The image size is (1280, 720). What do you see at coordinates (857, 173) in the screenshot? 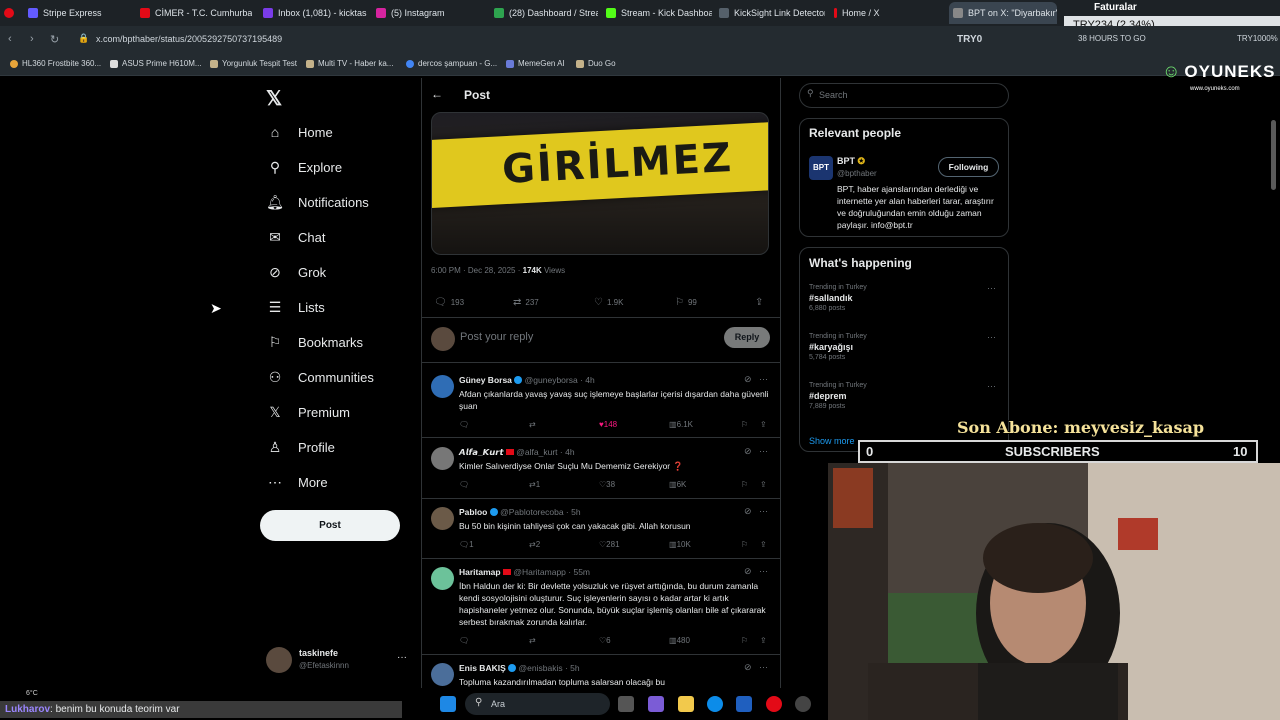
I see `person-handle: @bpthaber` at bounding box center [857, 173].